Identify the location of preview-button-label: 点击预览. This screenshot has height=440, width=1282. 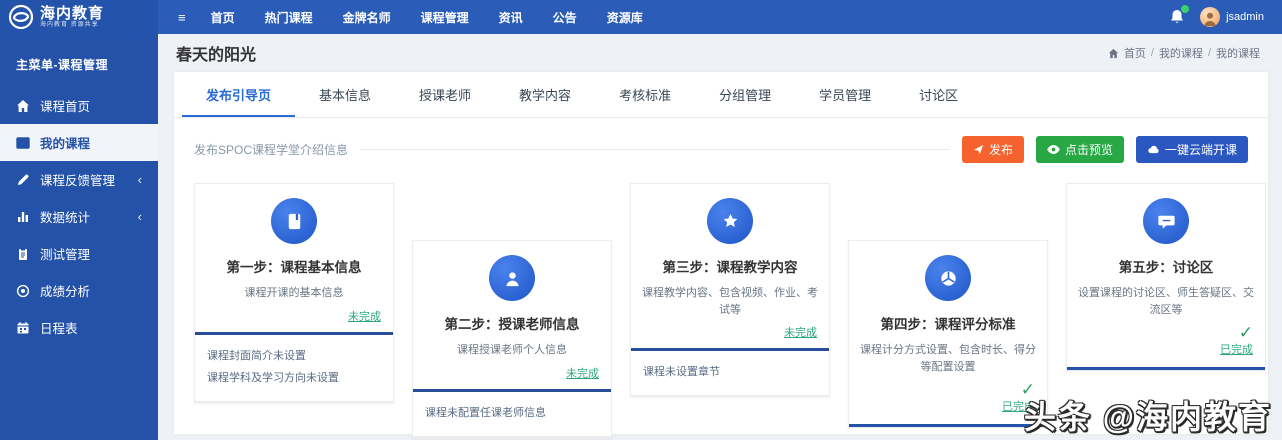
(1088, 150).